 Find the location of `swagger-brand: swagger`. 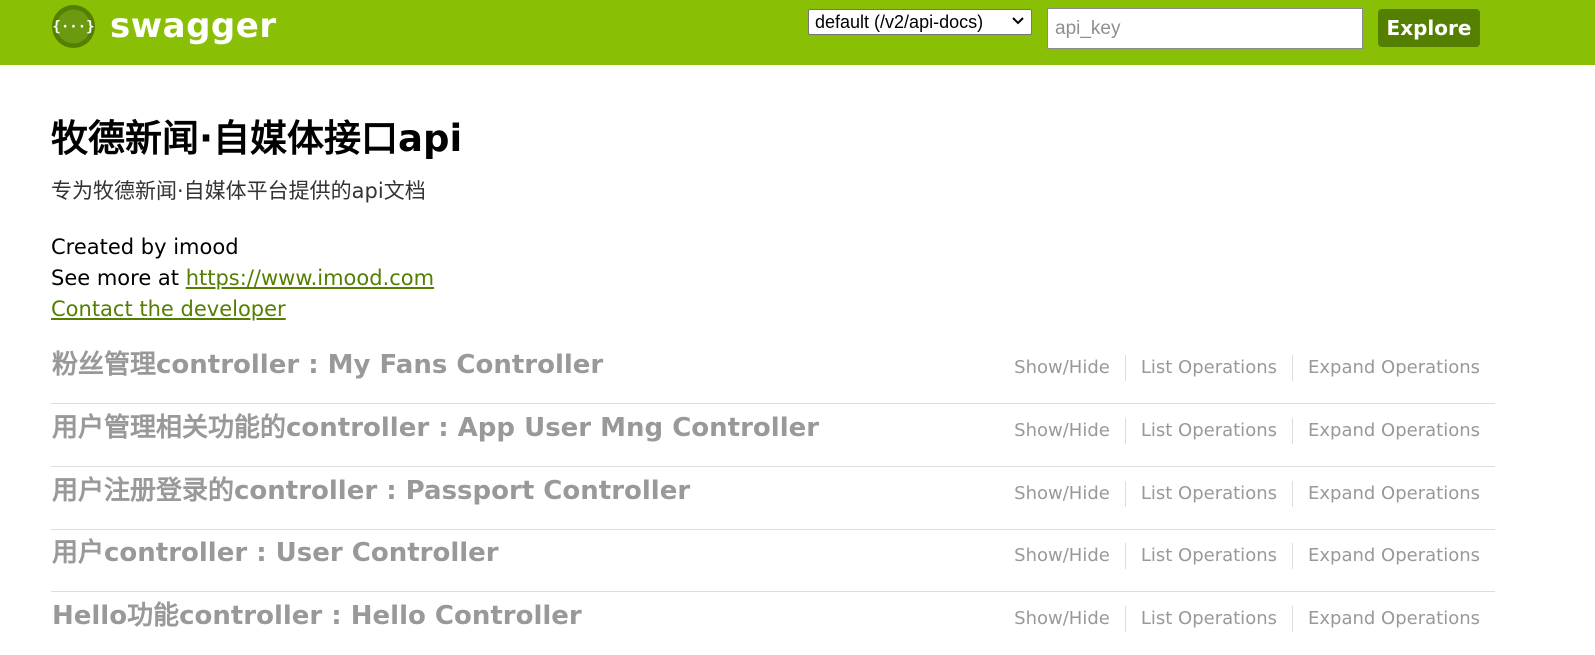

swagger-brand: swagger is located at coordinates (193, 26).